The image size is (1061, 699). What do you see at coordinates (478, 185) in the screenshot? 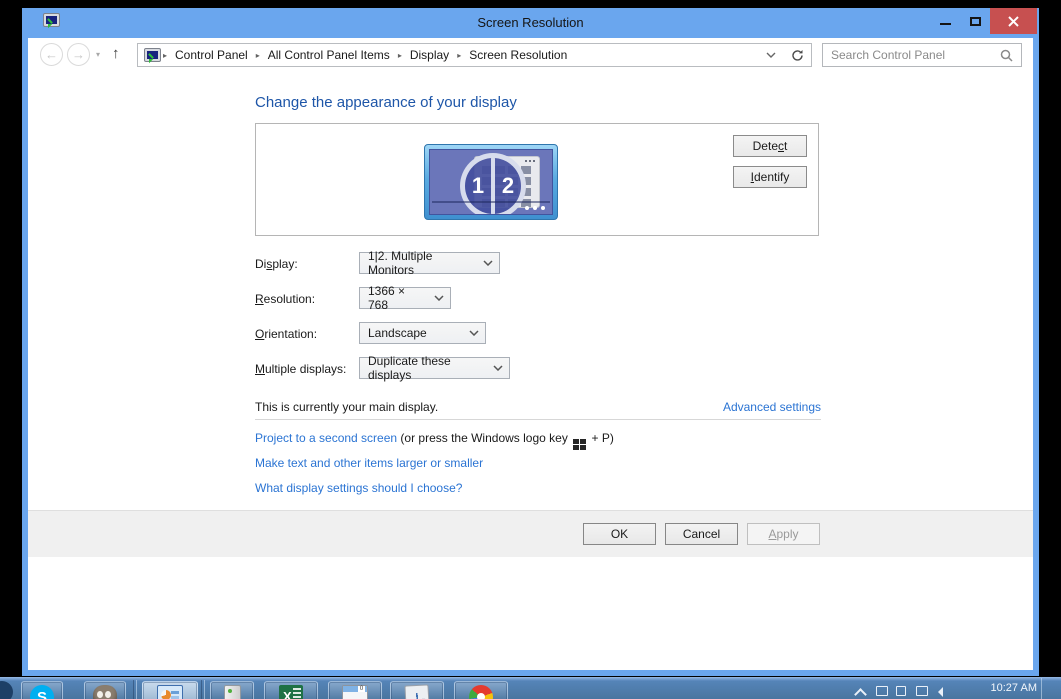
I see `display-1-number: 1` at bounding box center [478, 185].